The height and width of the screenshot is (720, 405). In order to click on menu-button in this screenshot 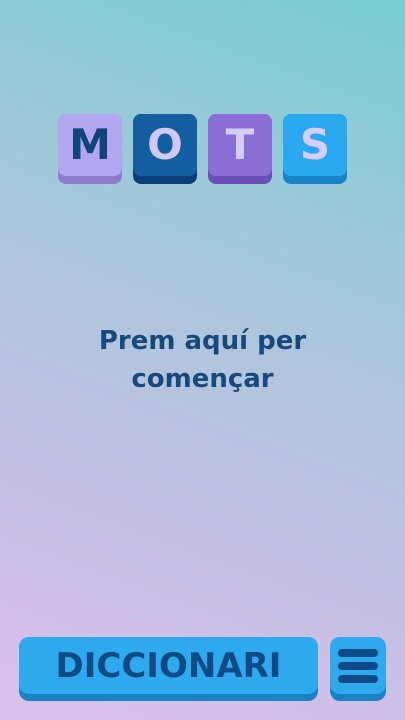, I will do `click(358, 669)`.